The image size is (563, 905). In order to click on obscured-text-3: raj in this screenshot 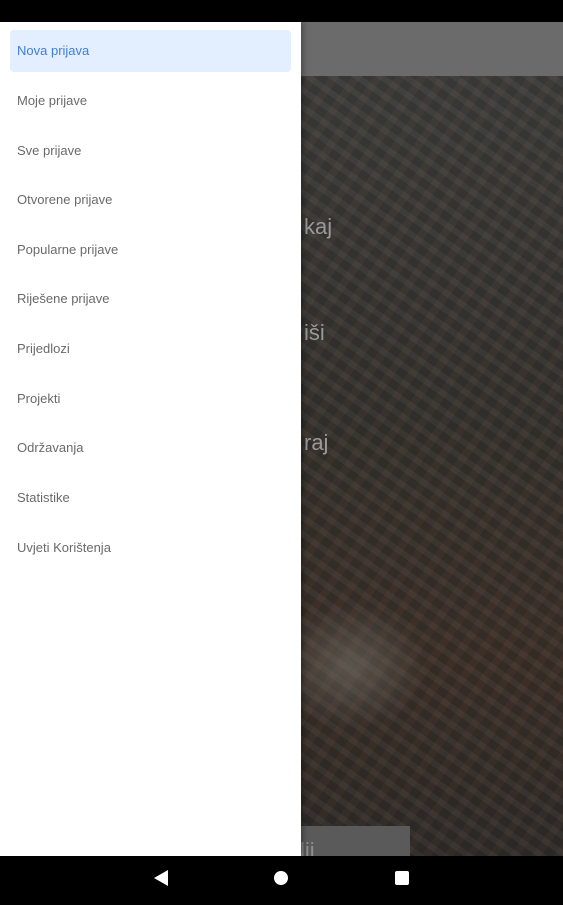, I will do `click(316, 442)`.